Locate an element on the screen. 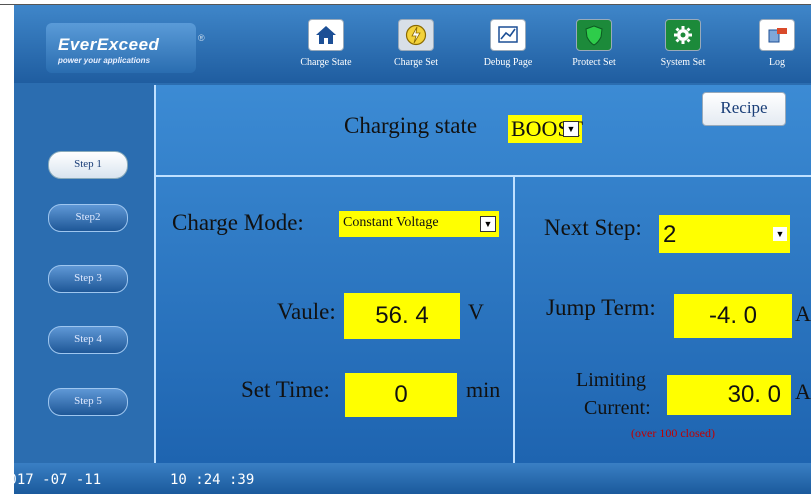 The height and width of the screenshot is (494, 811). status-time: 10 :24 :39 is located at coordinates (212, 480).